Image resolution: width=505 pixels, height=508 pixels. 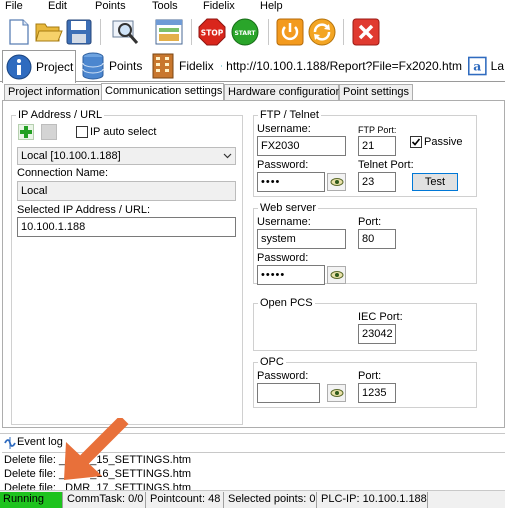 What do you see at coordinates (271, 500) in the screenshot?
I see `status-selected-points: Selected points: 0` at bounding box center [271, 500].